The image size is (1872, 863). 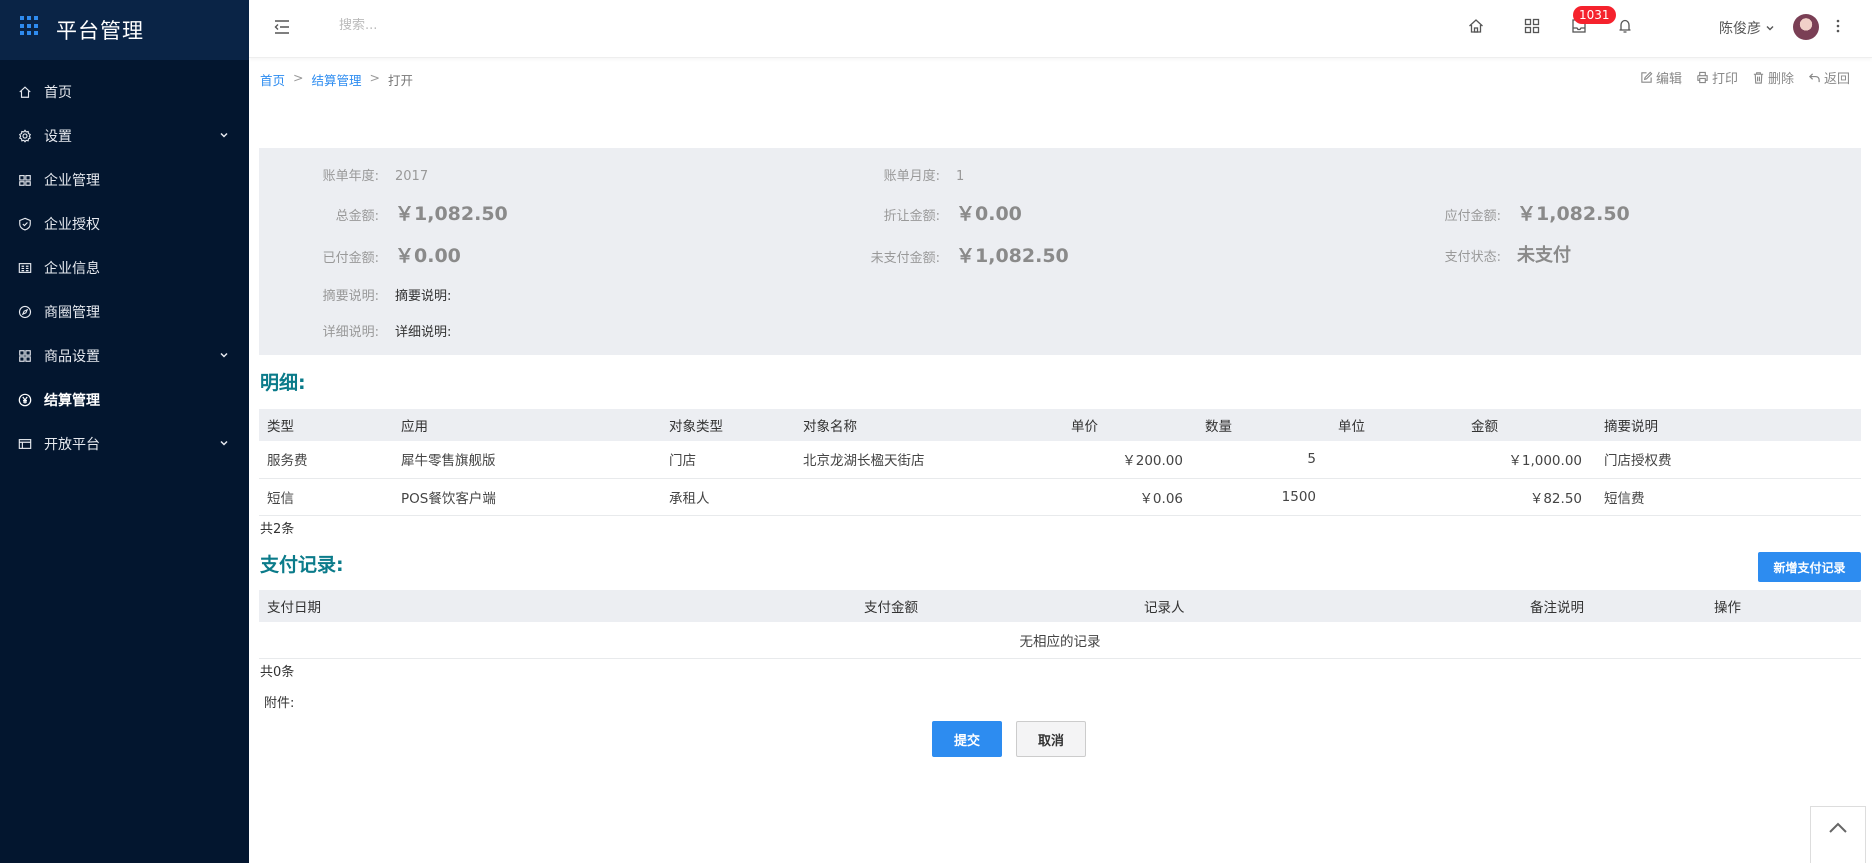 What do you see at coordinates (451, 214) in the screenshot?
I see `total-amount-value: ￥1,082.50` at bounding box center [451, 214].